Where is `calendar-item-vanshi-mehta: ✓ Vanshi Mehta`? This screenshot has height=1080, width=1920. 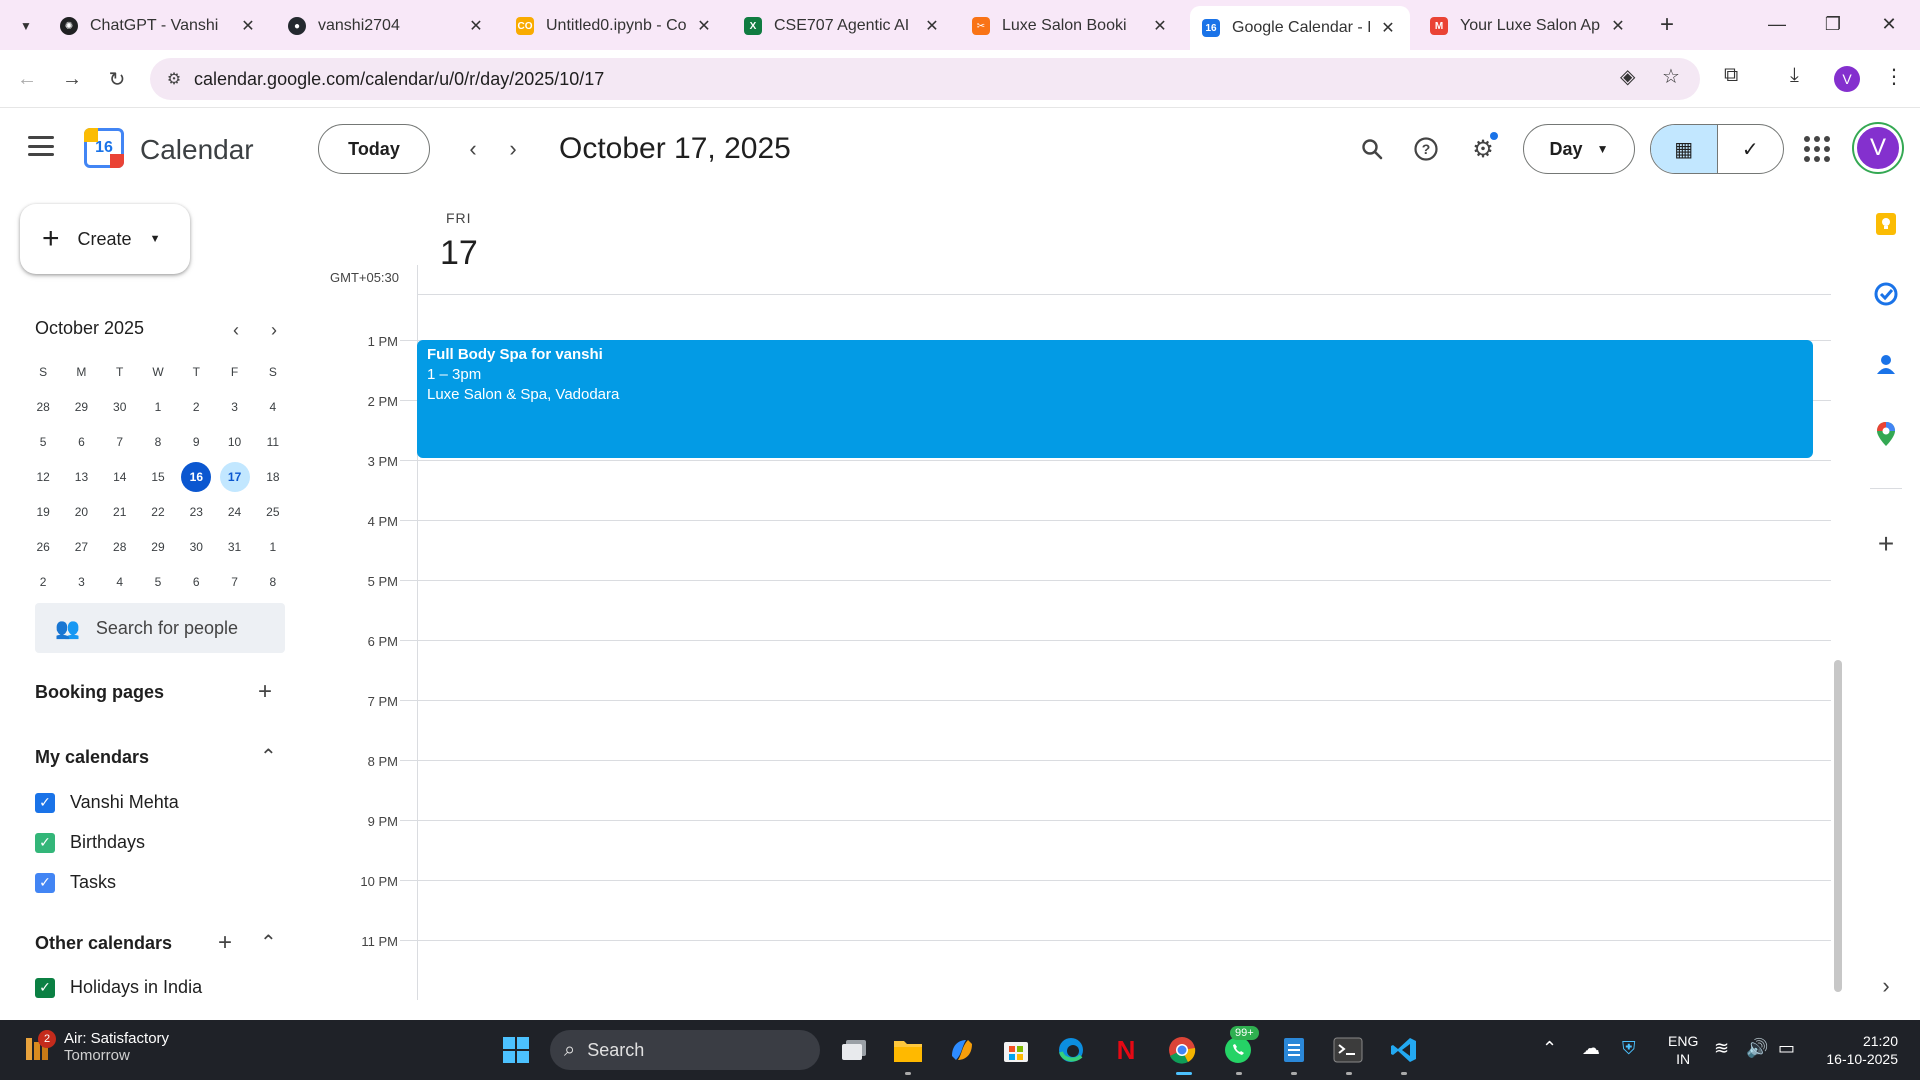
calendar-item-vanshi-mehta: ✓ Vanshi Mehta is located at coordinates (107, 802).